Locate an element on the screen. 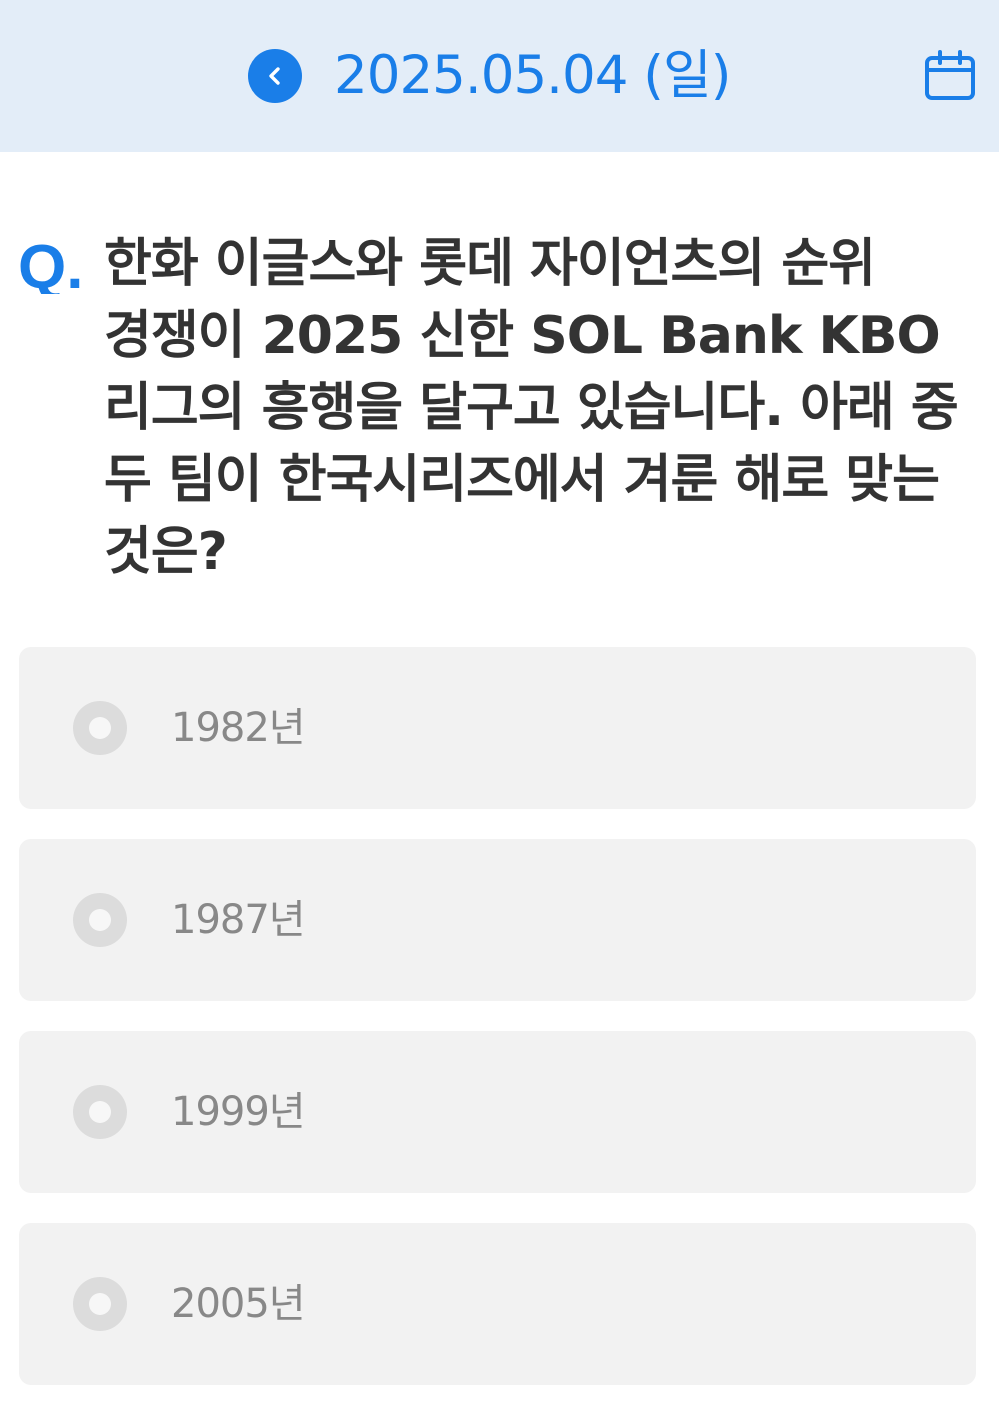  chevron-left-icon is located at coordinates (274, 76).